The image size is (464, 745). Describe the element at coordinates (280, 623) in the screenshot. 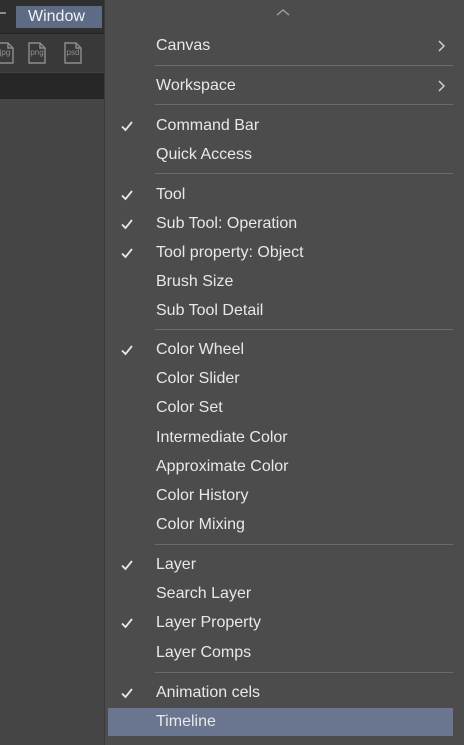

I see `menu-item-layer-property: Layer Property` at that location.